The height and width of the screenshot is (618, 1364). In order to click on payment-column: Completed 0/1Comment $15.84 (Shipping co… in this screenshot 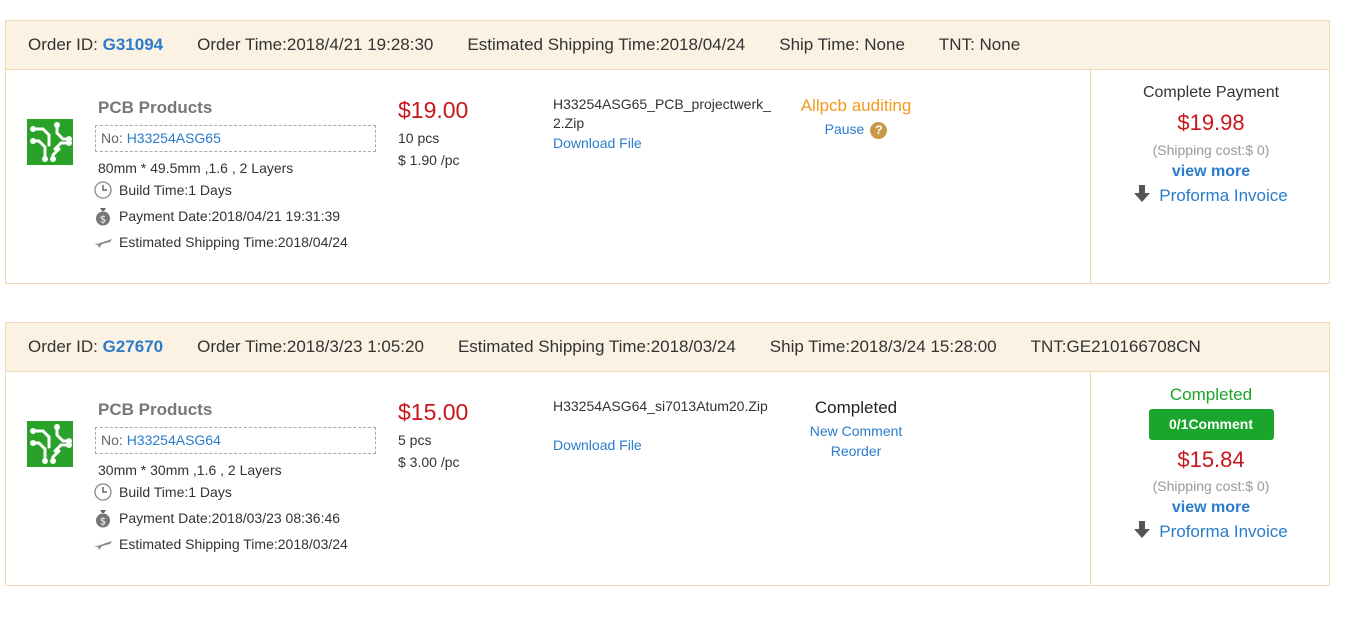, I will do `click(1211, 464)`.